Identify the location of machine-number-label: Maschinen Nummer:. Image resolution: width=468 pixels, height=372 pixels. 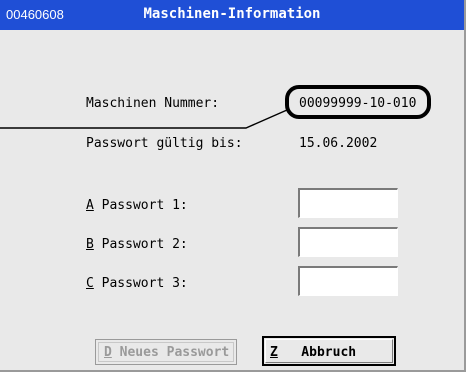
(153, 103).